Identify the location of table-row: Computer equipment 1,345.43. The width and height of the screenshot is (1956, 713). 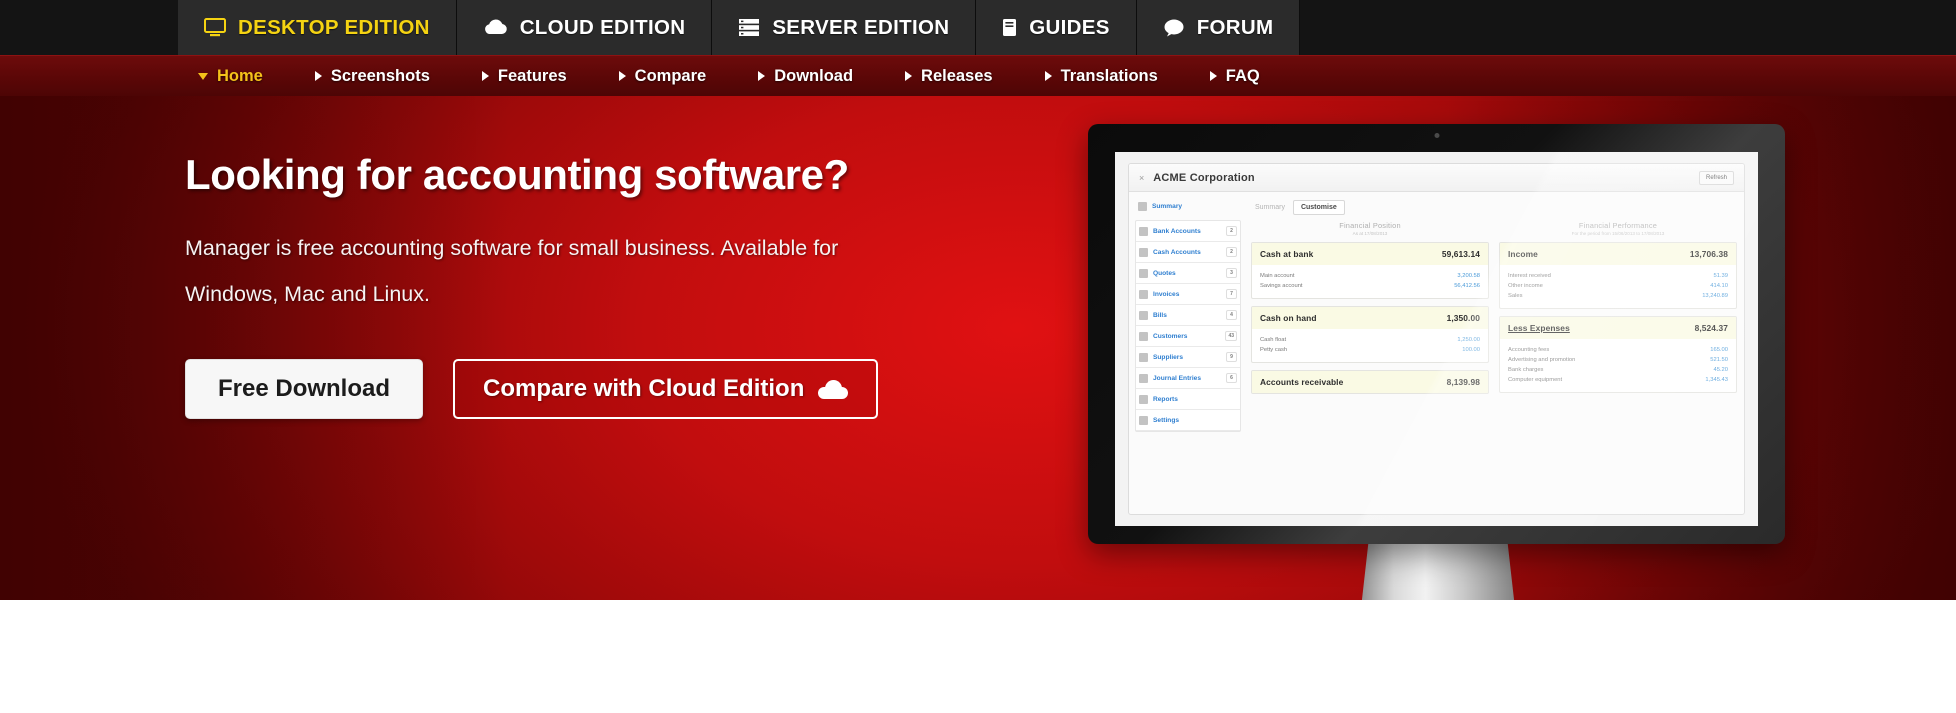
(1618, 380).